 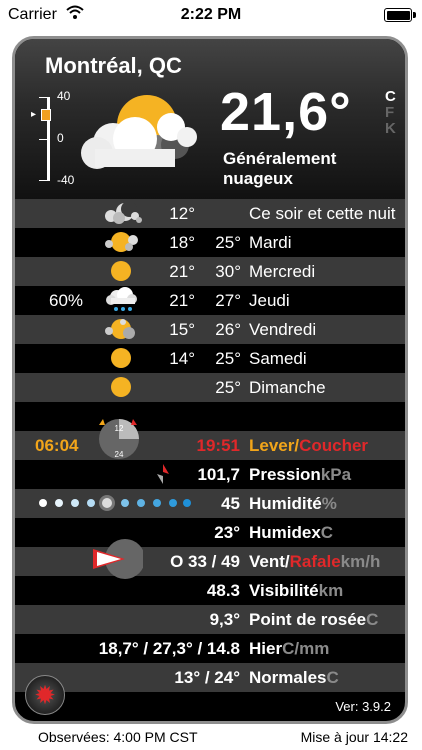 I want to click on unit-switcher: C F K, so click(x=390, y=113).